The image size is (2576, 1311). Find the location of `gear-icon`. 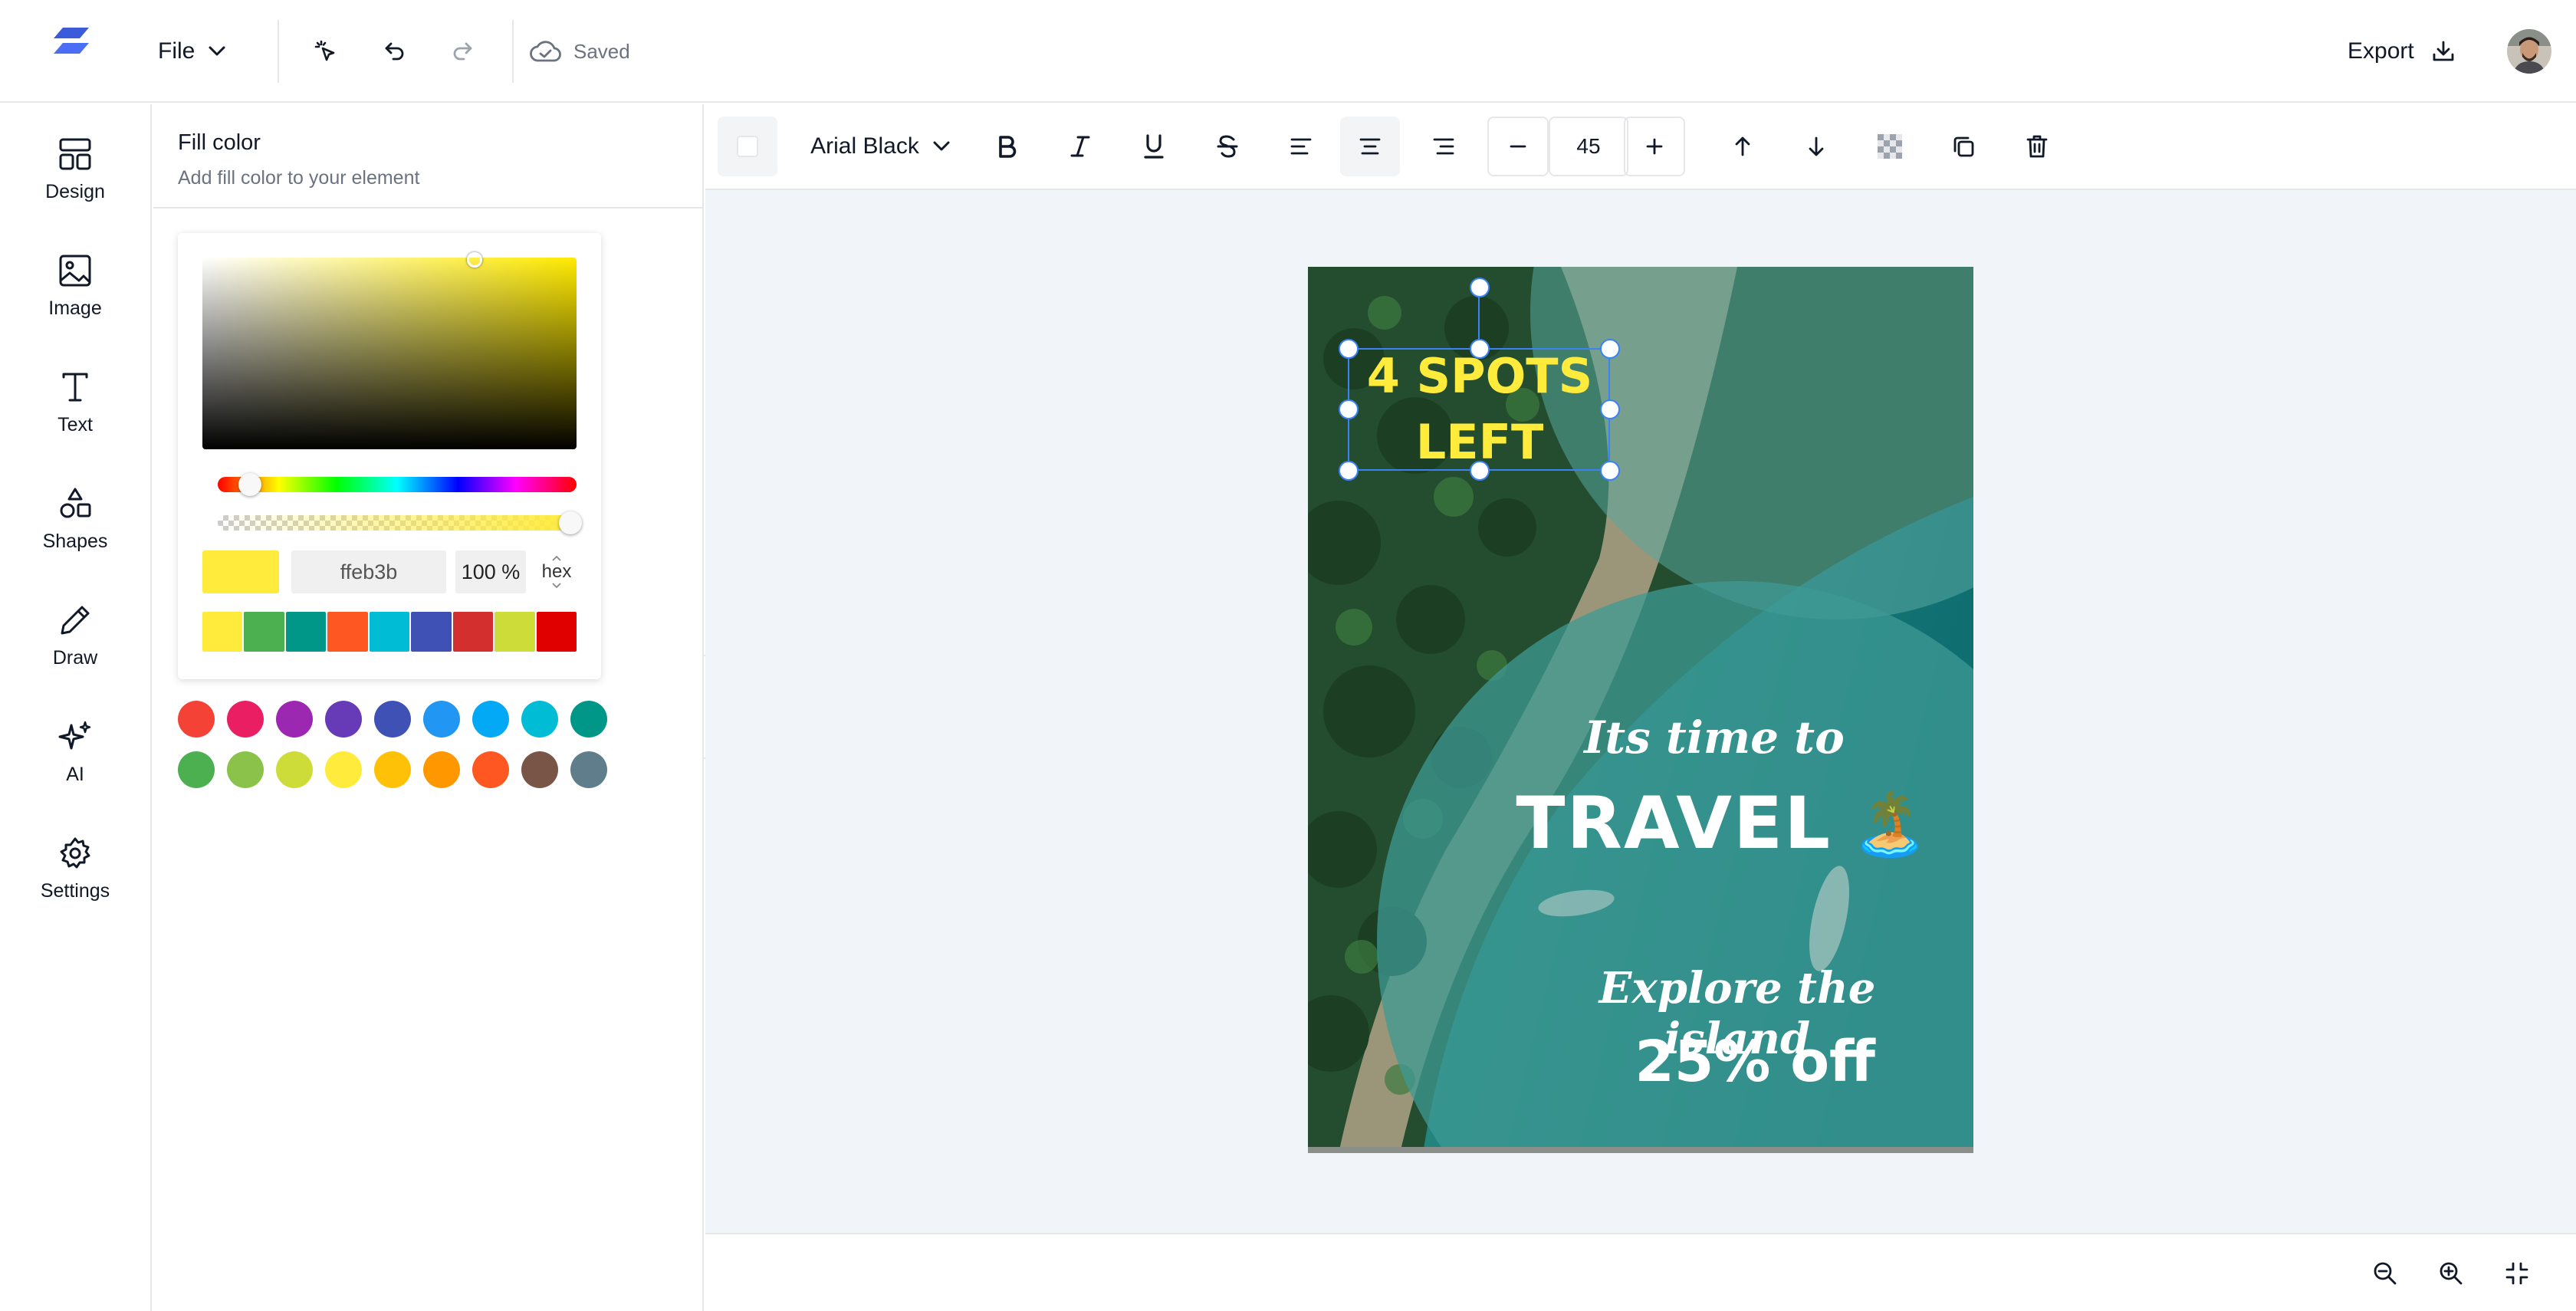

gear-icon is located at coordinates (75, 854).